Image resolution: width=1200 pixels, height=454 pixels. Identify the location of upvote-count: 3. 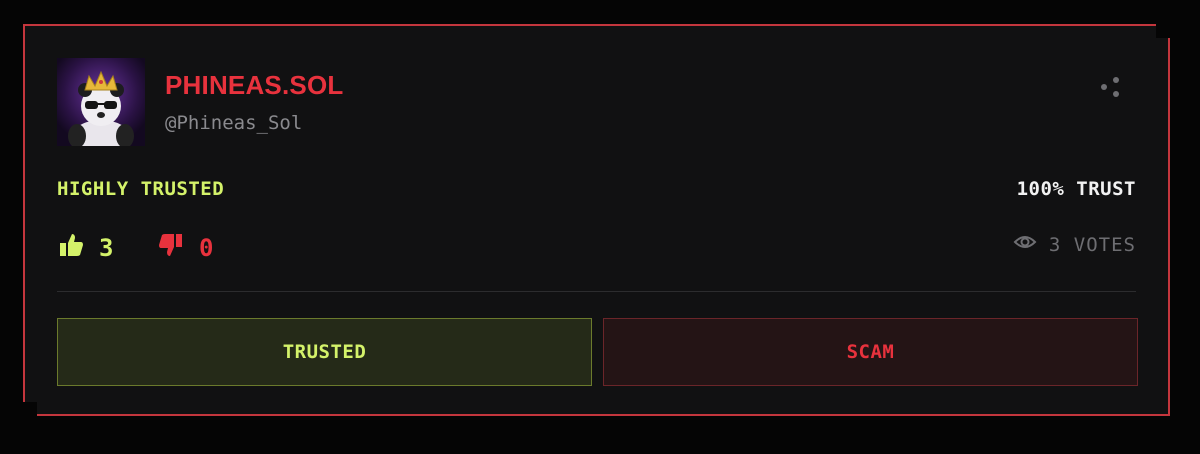
(106, 247).